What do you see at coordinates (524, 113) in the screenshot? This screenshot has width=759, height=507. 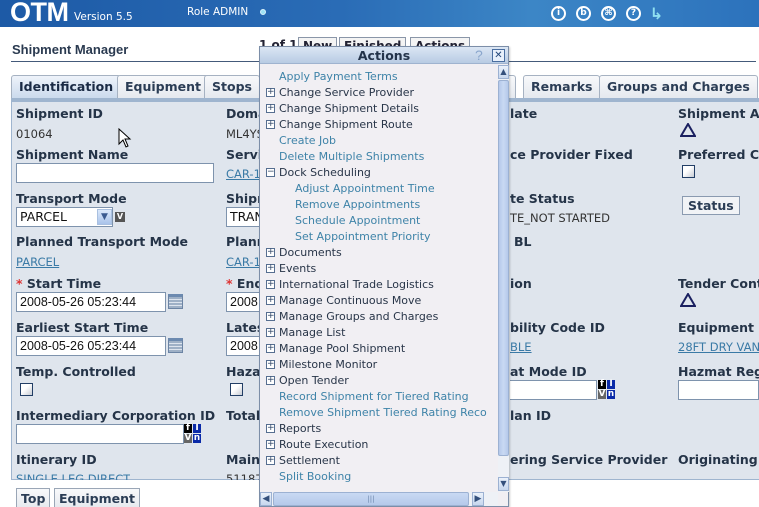 I see `date-label: late` at bounding box center [524, 113].